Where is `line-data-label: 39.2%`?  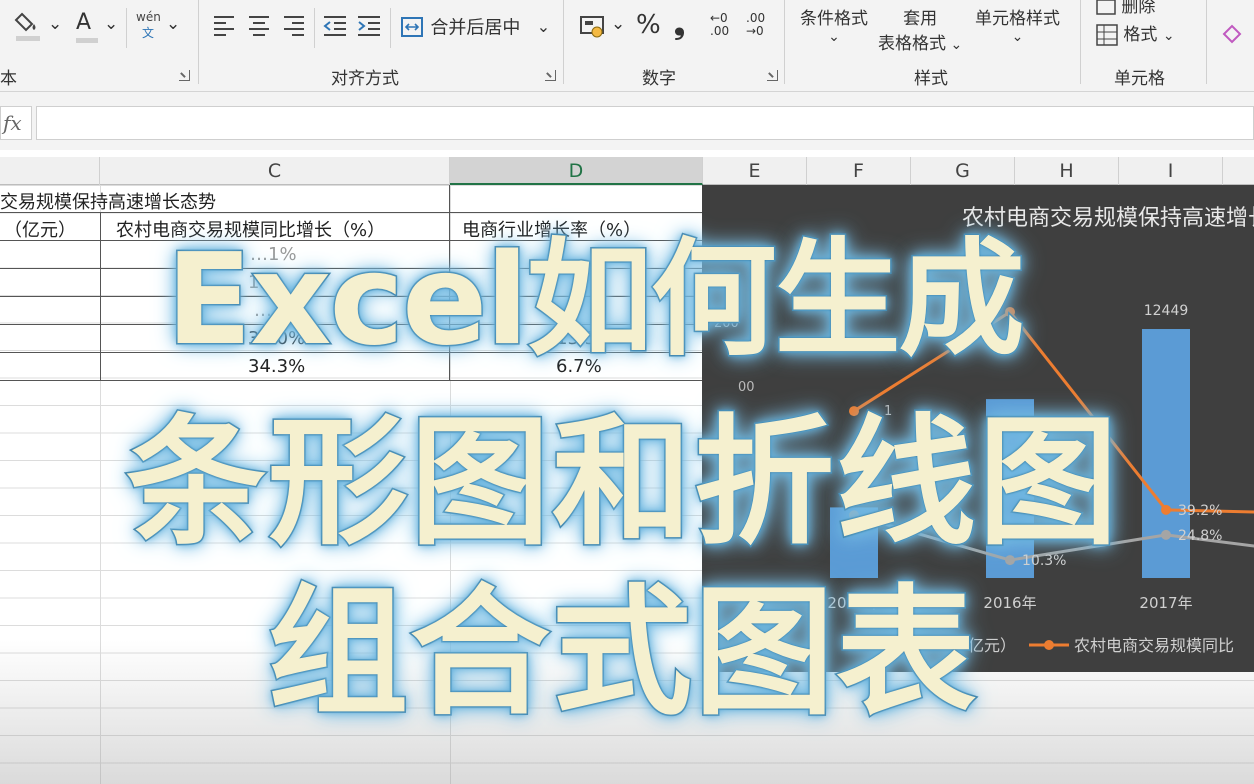
line-data-label: 39.2% is located at coordinates (1200, 511).